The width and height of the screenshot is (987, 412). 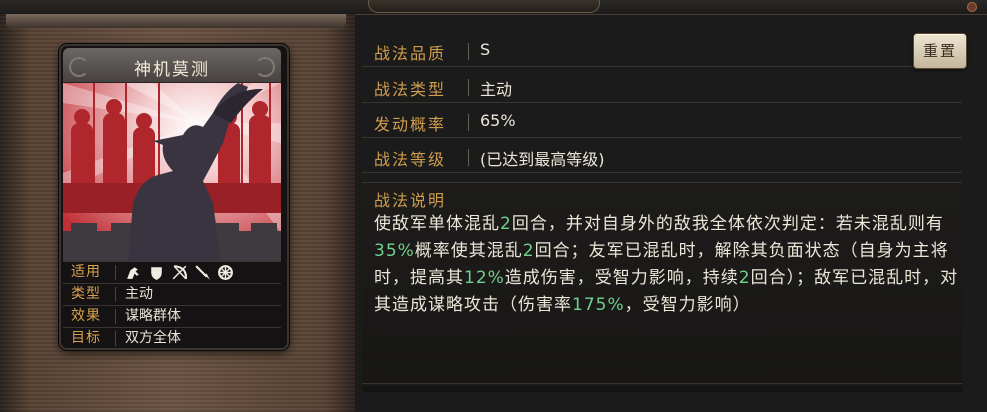 I want to click on strategist-silhouette-art, so click(x=172, y=172).